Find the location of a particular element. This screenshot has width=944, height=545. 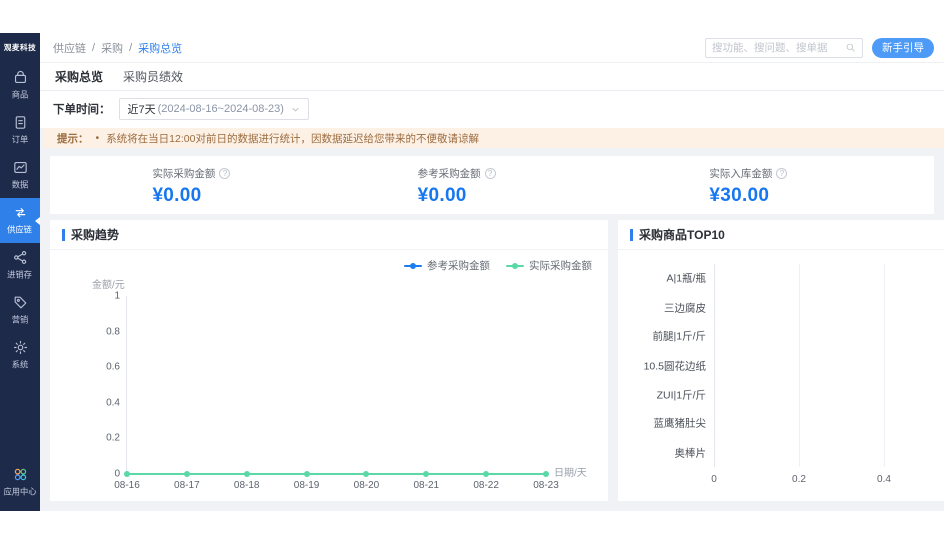

top10-chart-title: 采购商品TOP10 is located at coordinates (682, 235).